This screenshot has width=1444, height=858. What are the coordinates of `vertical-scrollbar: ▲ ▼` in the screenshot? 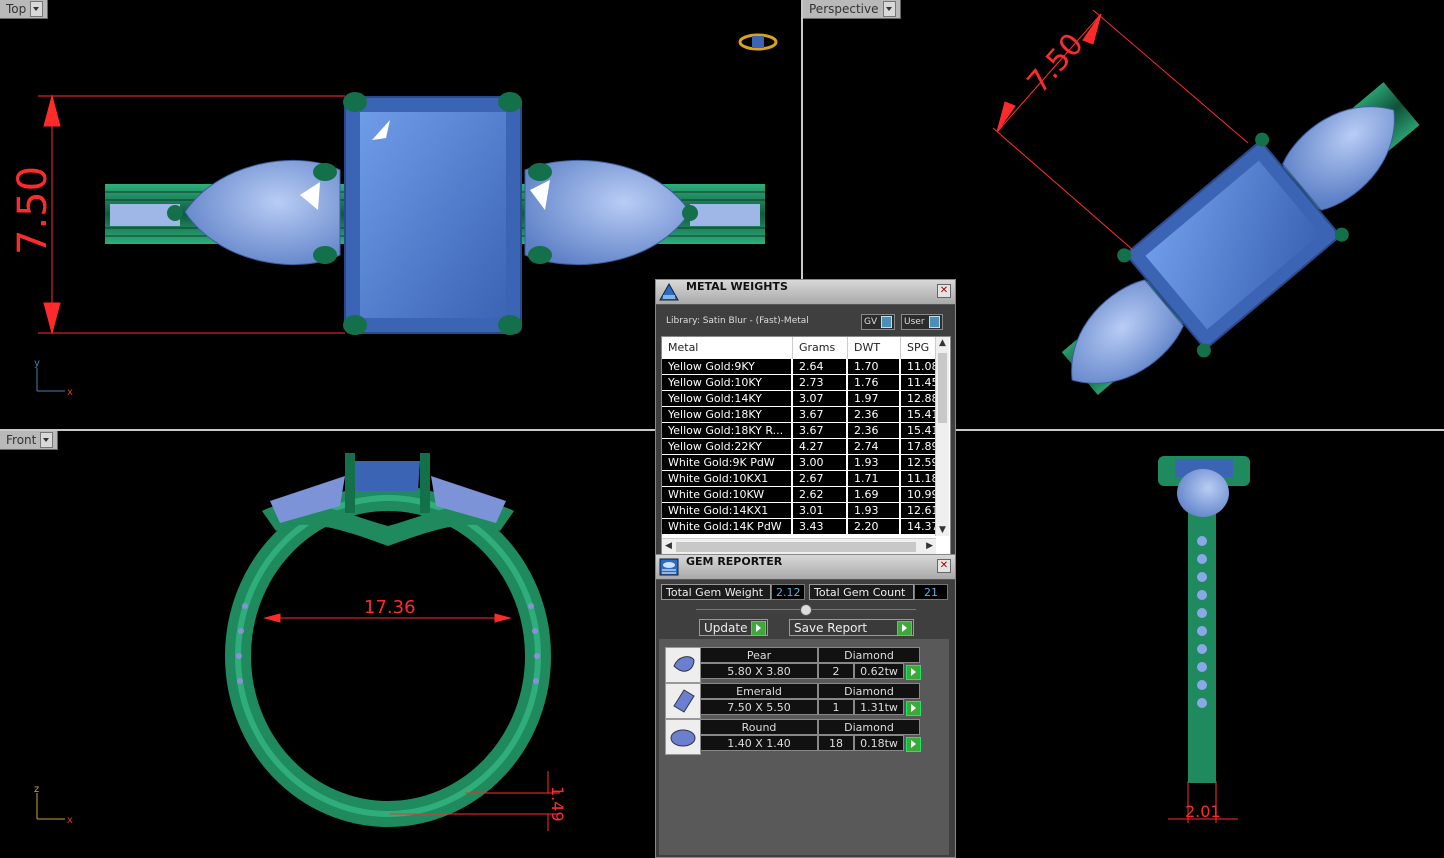 It's located at (942, 436).